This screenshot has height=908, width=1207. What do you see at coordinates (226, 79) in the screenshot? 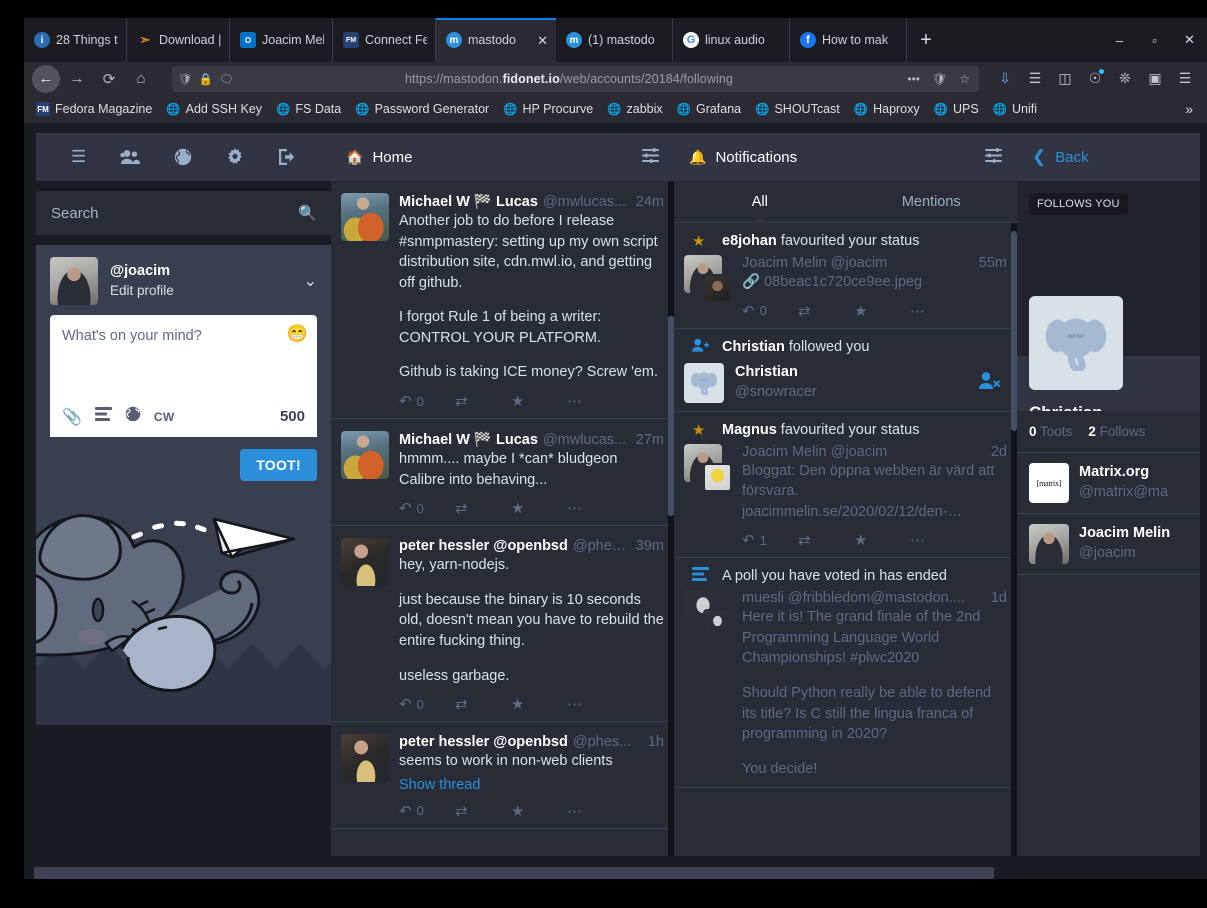
I see `permissions-icon: 🗨` at bounding box center [226, 79].